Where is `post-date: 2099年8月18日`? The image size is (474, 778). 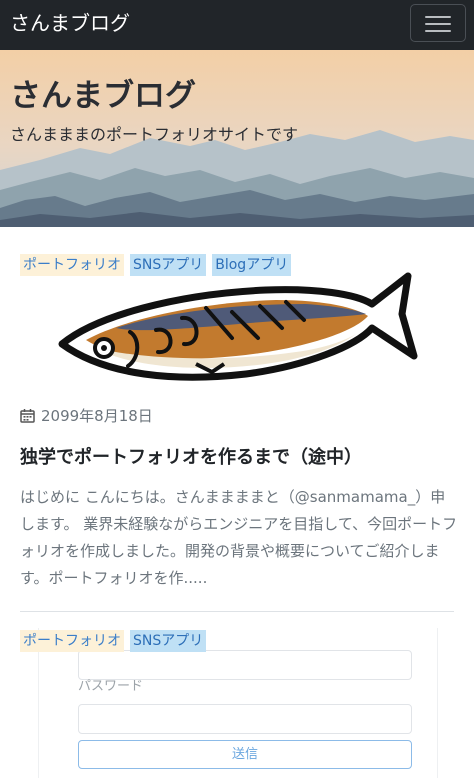
post-date: 2099年8月18日 is located at coordinates (97, 415).